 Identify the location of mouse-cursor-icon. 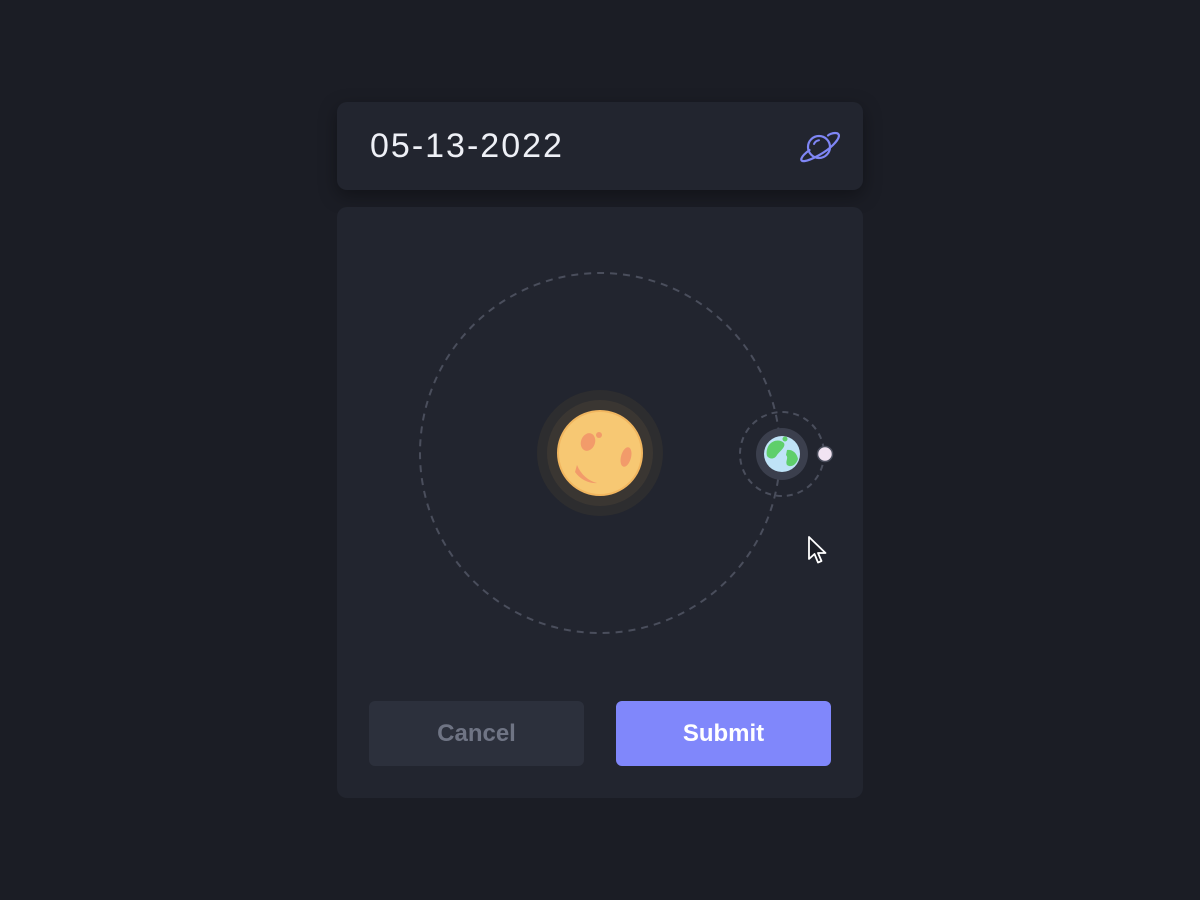
(817, 550).